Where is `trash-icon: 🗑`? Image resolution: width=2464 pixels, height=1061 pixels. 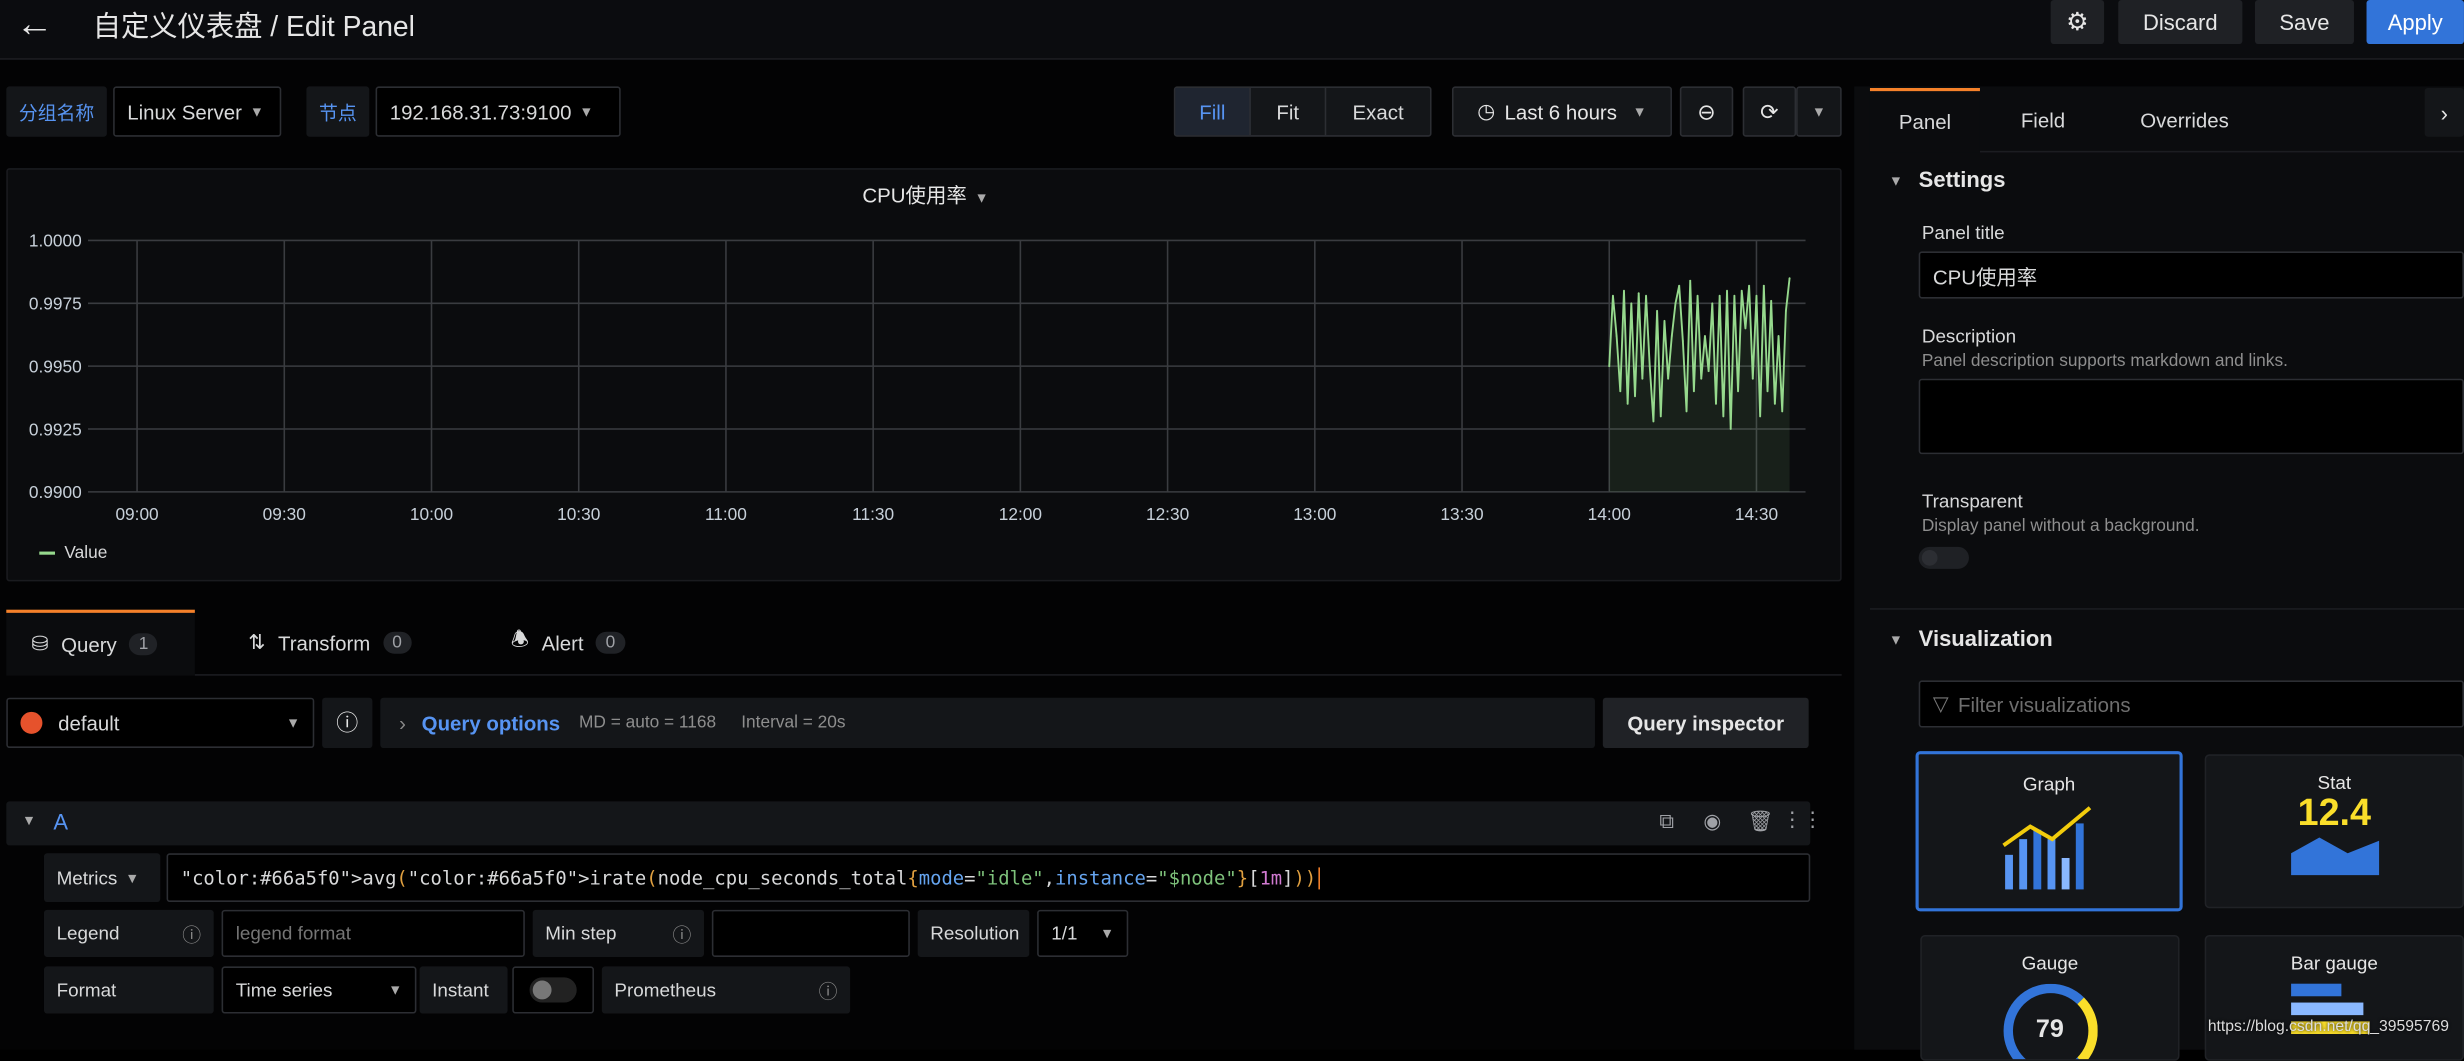 trash-icon: 🗑 is located at coordinates (1760, 821).